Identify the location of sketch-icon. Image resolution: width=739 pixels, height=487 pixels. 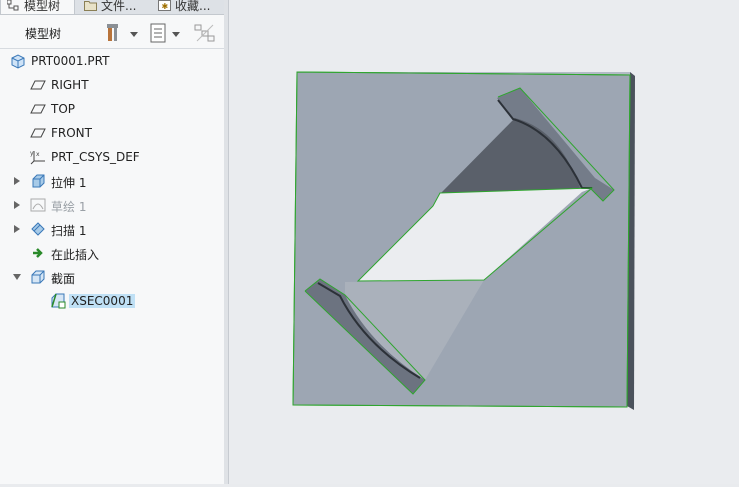
(38, 205).